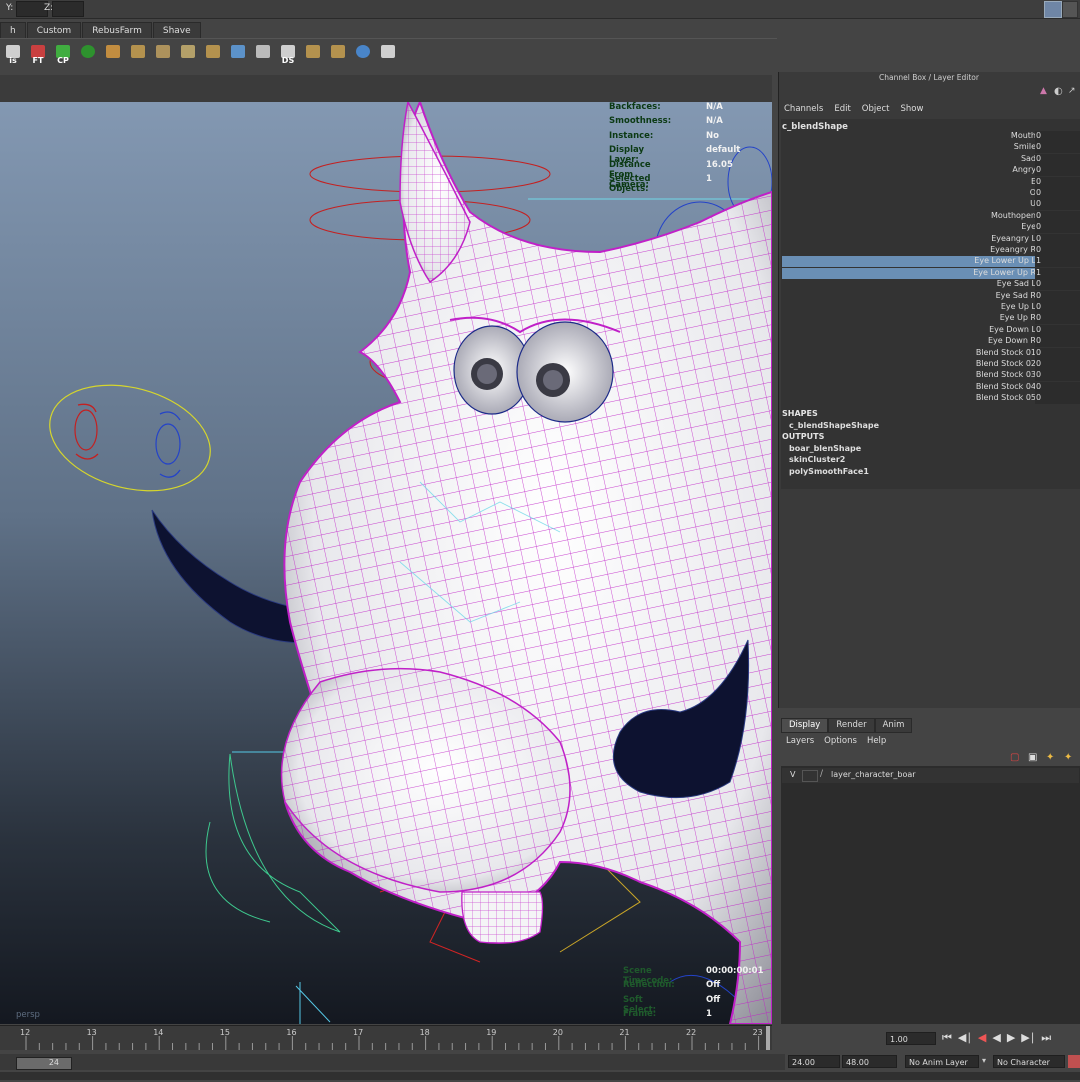 The width and height of the screenshot is (1080, 1082). What do you see at coordinates (1046, 1038) in the screenshot?
I see `go-to-end-icon: ⏭` at bounding box center [1046, 1038].